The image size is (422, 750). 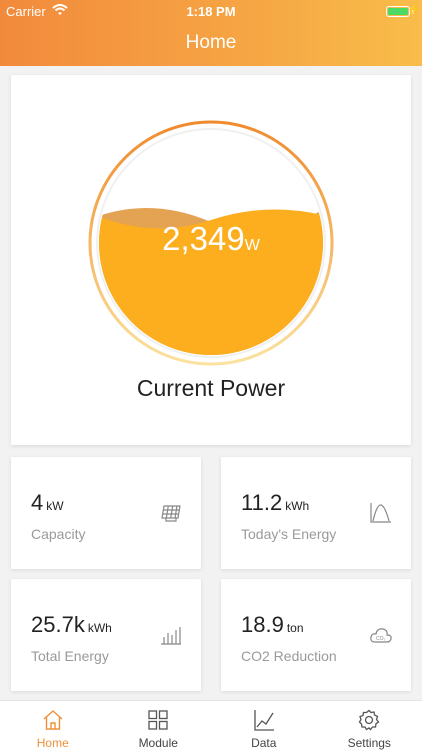 I want to click on clock: 1:18 PM, so click(x=211, y=11).